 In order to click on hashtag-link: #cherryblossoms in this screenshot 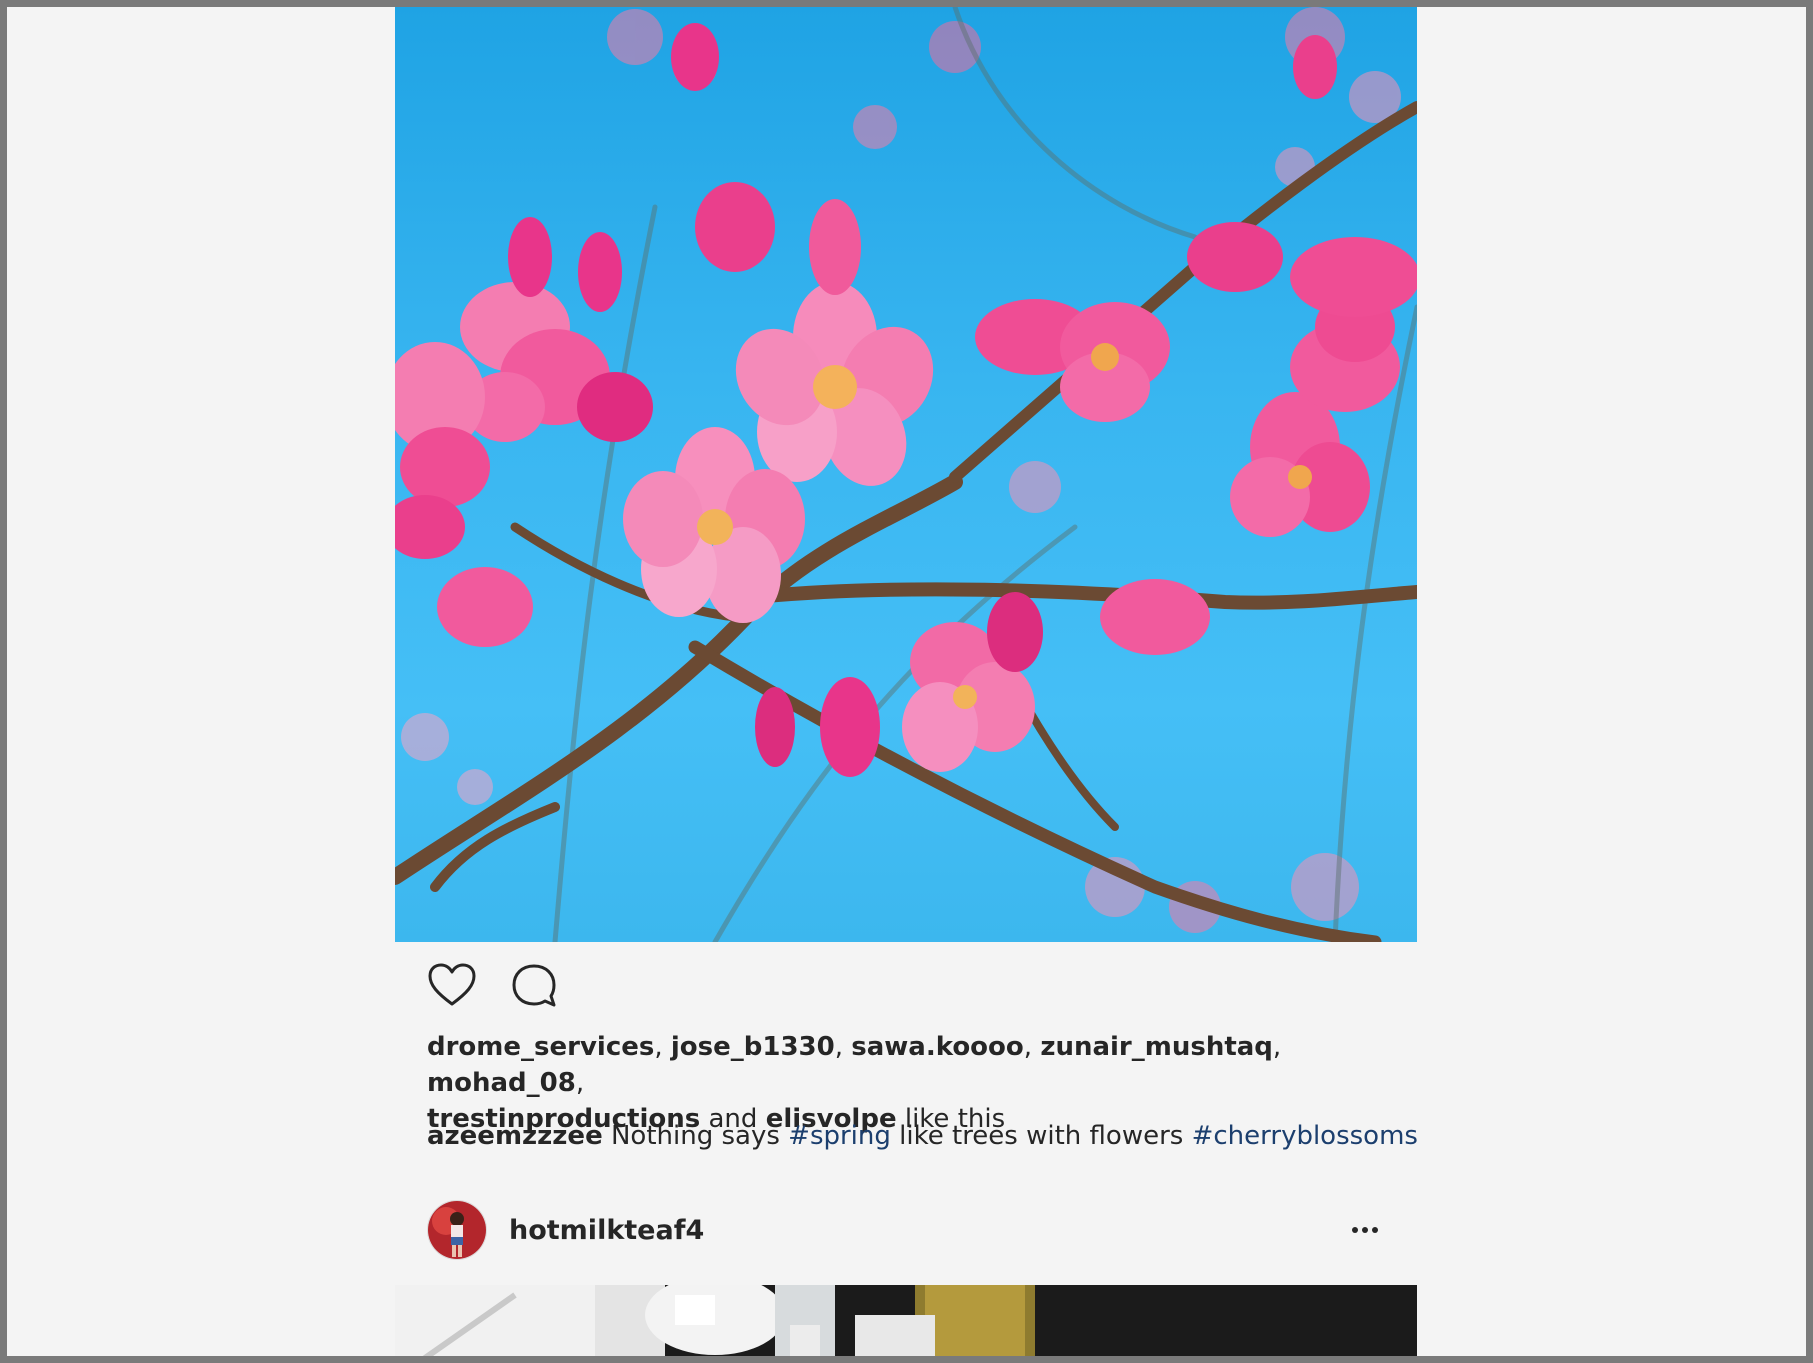, I will do `click(1304, 1136)`.